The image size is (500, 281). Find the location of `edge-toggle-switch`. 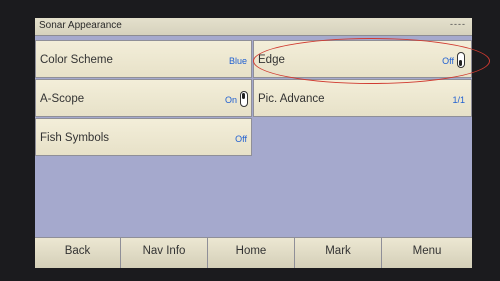

edge-toggle-switch is located at coordinates (461, 60).